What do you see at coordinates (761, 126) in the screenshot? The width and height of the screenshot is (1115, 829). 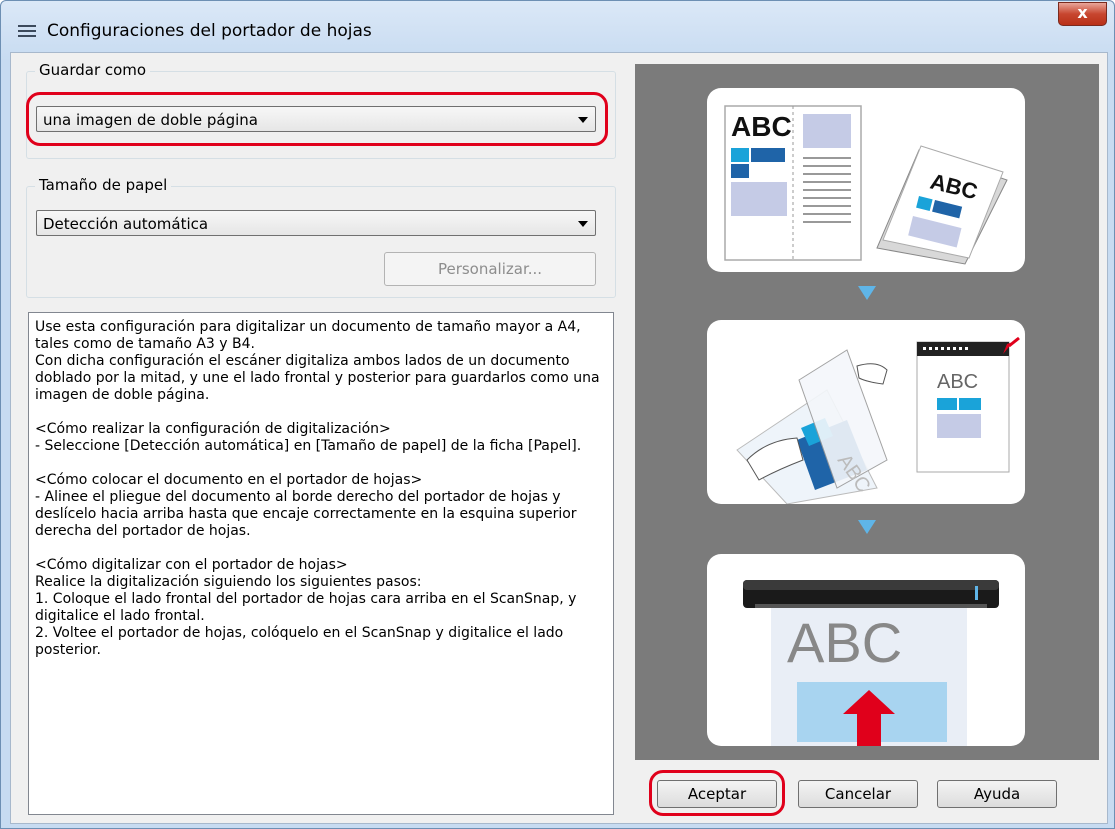 I see `step1-text-a: ABC` at bounding box center [761, 126].